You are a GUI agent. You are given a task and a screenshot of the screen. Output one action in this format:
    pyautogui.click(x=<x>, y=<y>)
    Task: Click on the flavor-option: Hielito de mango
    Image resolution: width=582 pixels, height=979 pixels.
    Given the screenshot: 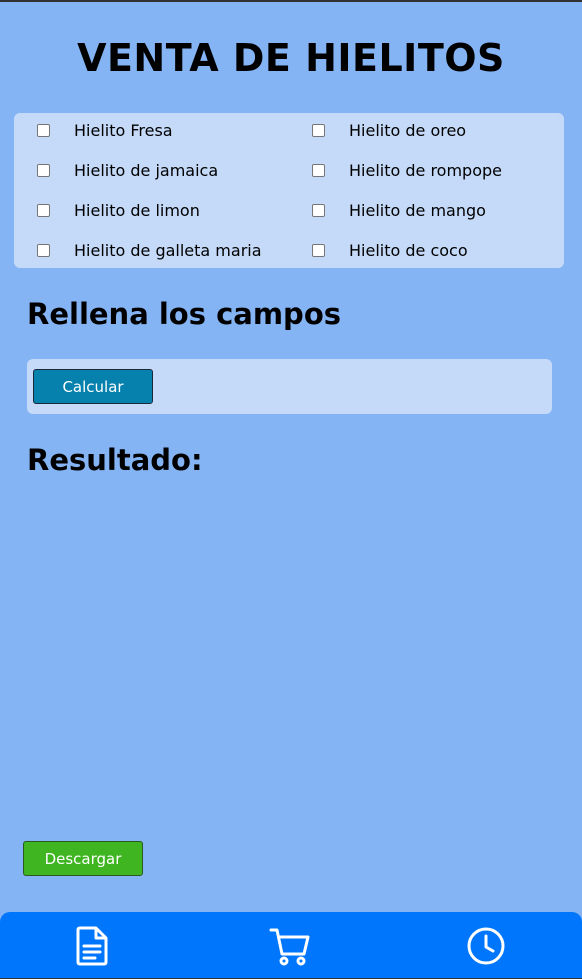 What is the action you would take?
    pyautogui.click(x=399, y=210)
    